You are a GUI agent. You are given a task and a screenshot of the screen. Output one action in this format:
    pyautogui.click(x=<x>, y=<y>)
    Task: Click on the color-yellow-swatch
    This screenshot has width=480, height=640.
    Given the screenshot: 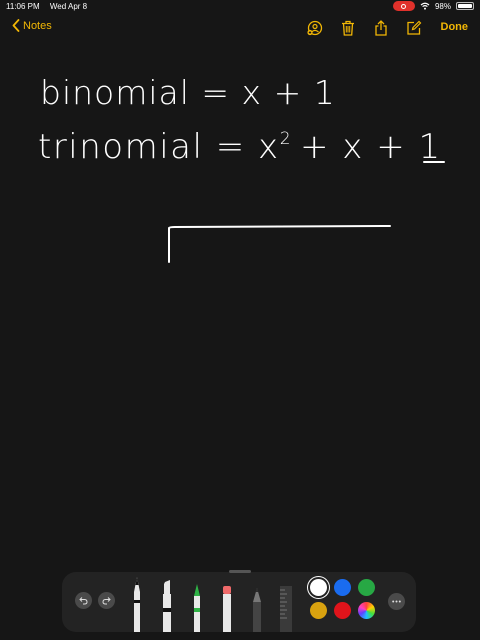 What is the action you would take?
    pyautogui.click(x=318, y=610)
    